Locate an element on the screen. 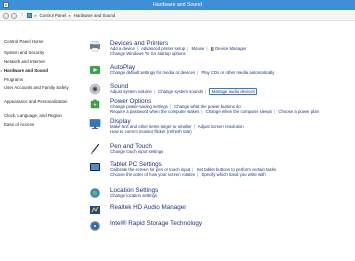 This screenshot has height=261, width=355. window-title: Hardware and Sound is located at coordinates (177, 4).